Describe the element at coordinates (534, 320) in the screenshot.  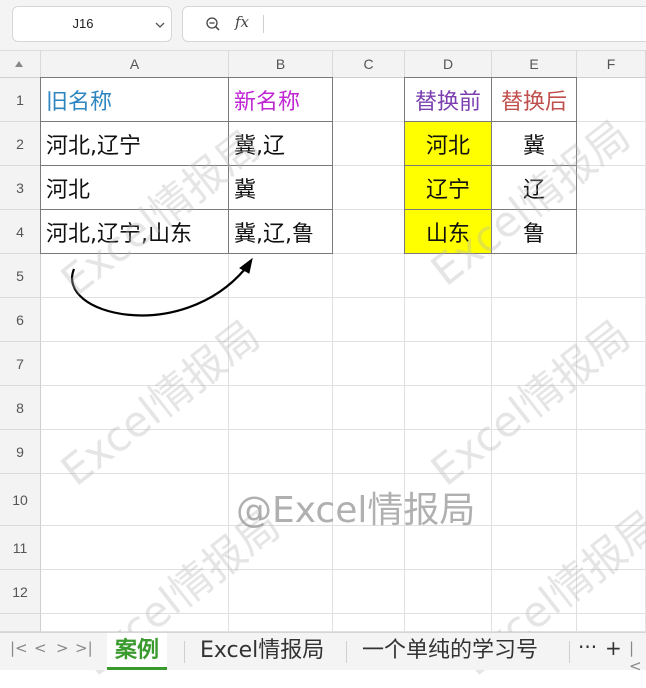
I see `cell-e6` at that location.